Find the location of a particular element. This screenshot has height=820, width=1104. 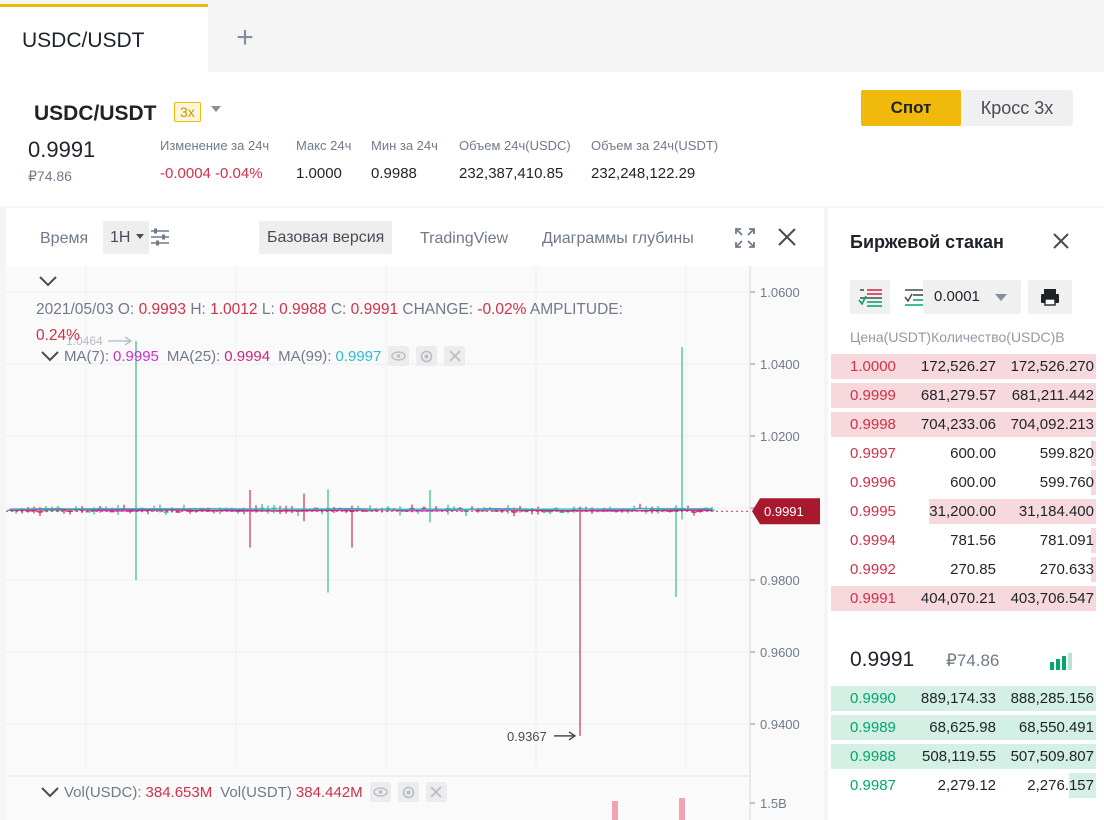

stat-volume-usdt: Объем за 24ч(USDT) 232,248,122.29 is located at coordinates (654, 160).